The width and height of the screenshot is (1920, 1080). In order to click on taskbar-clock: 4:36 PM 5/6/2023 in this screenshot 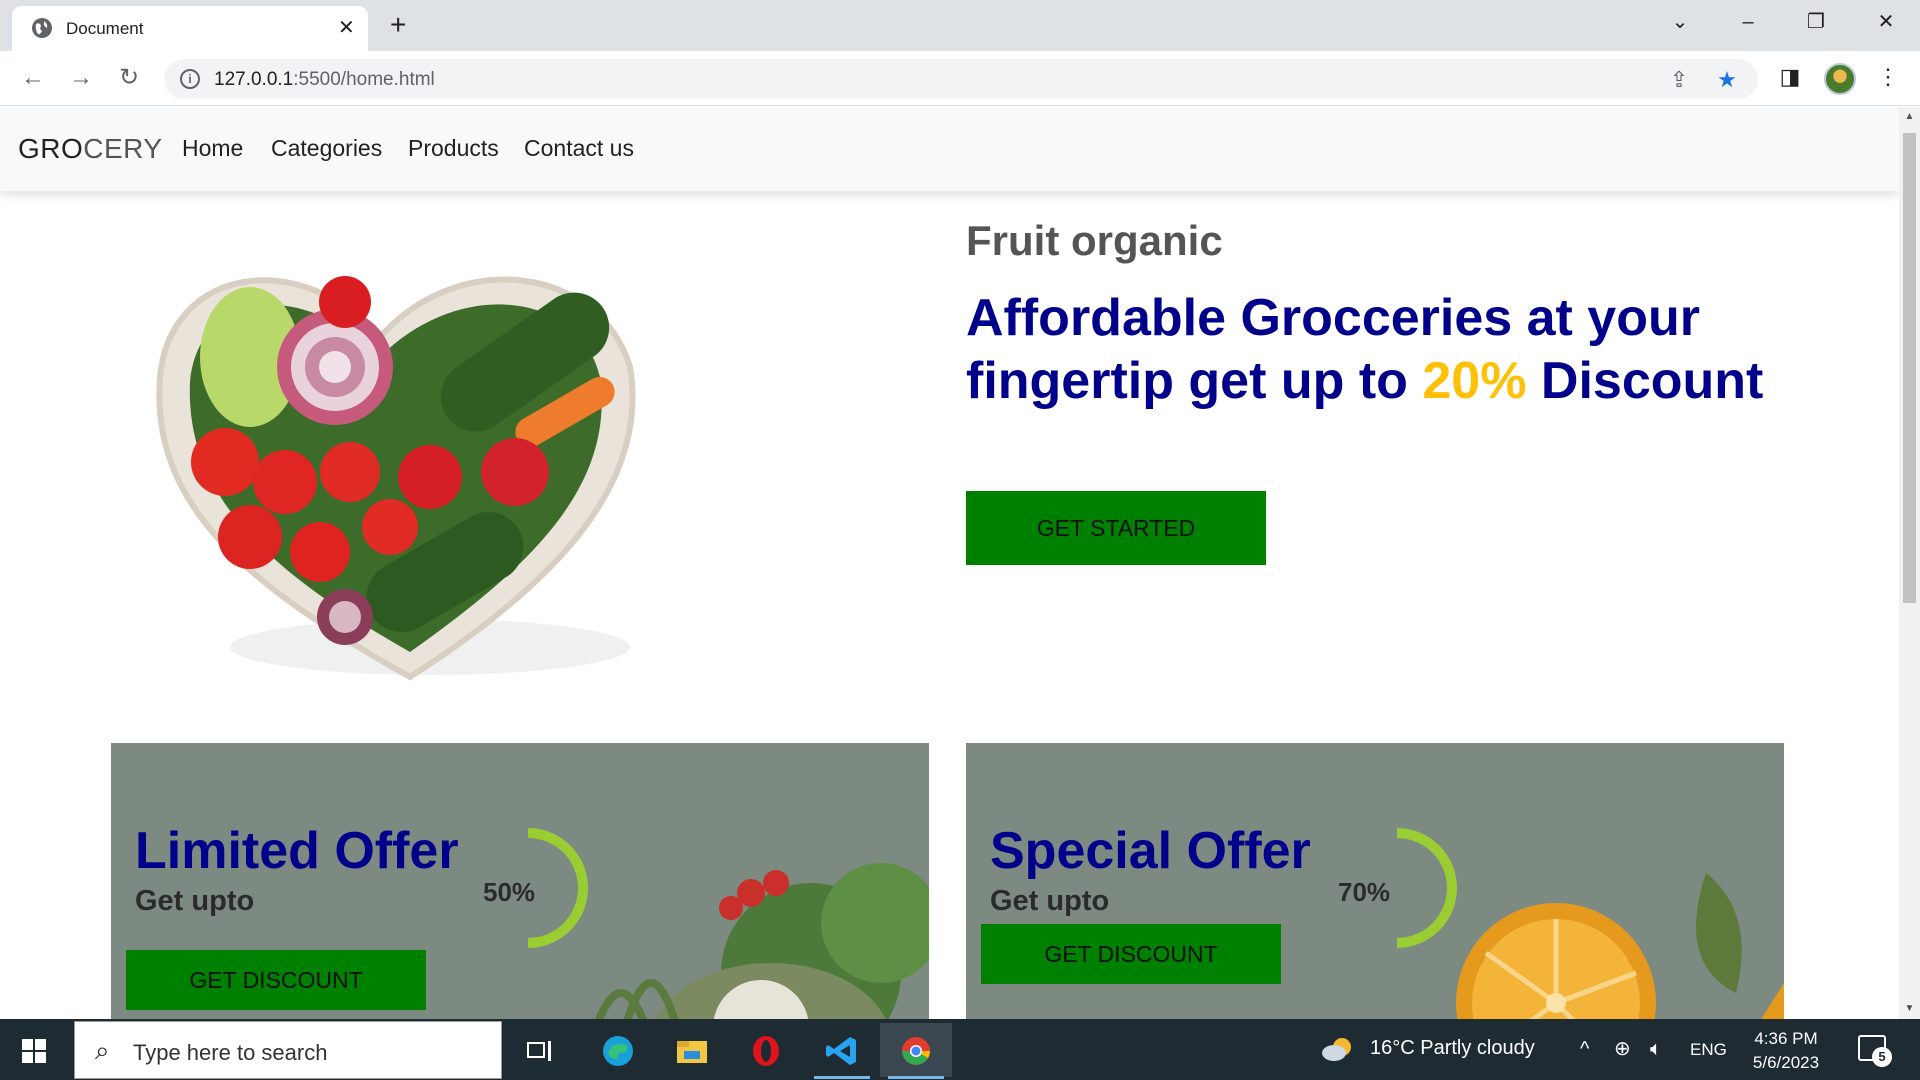, I will do `click(1786, 1051)`.